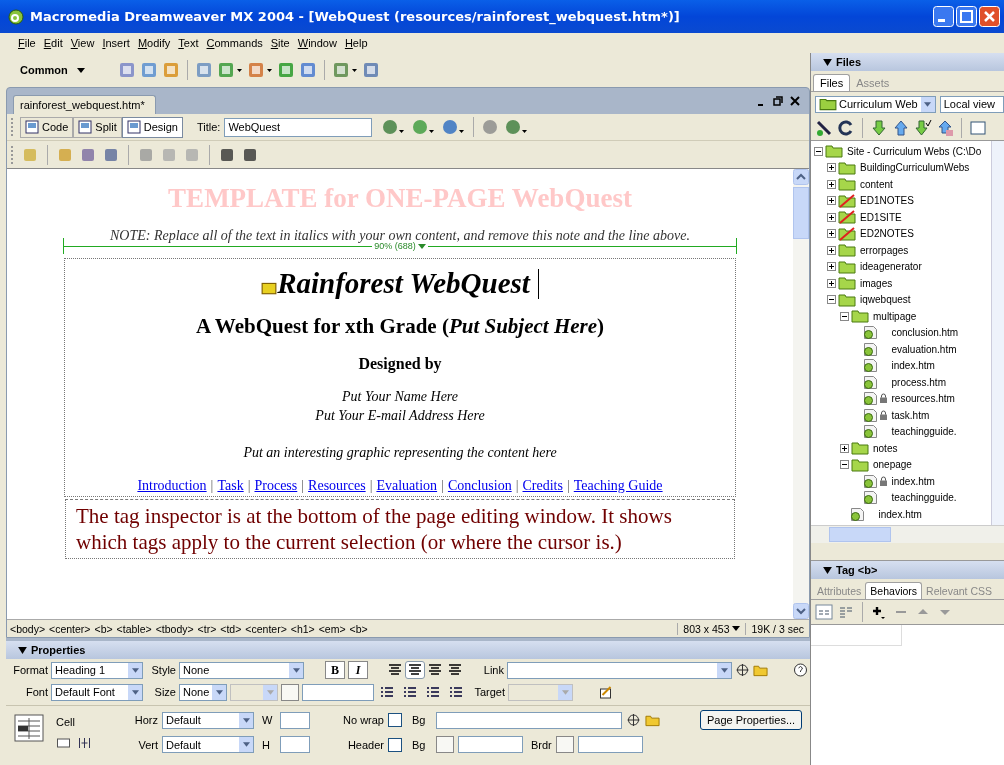  What do you see at coordinates (876, 283) in the screenshot?
I see `tree-item: images` at bounding box center [876, 283].